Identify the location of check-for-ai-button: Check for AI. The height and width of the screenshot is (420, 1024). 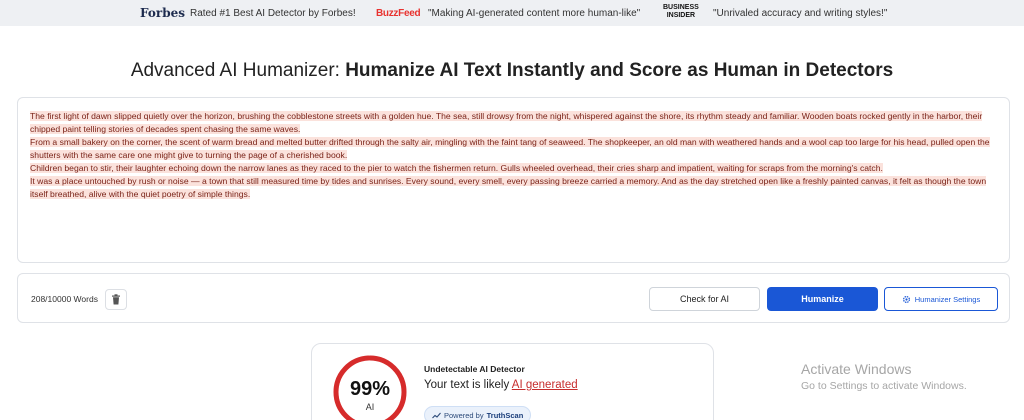
(704, 299).